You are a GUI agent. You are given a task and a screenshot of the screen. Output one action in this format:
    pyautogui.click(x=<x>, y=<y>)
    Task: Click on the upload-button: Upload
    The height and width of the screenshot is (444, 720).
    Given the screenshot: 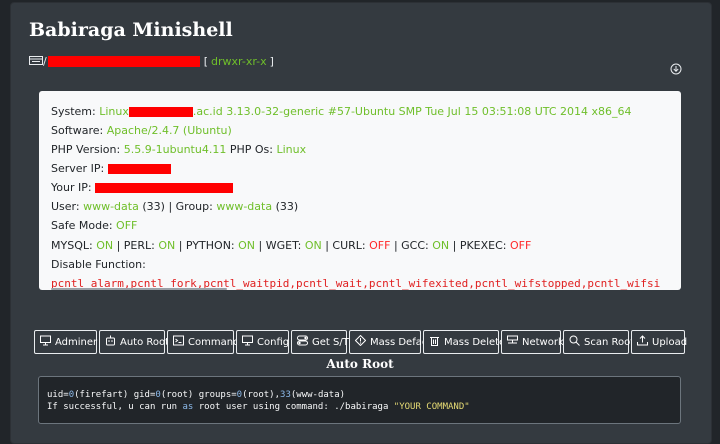 What is the action you would take?
    pyautogui.click(x=659, y=342)
    